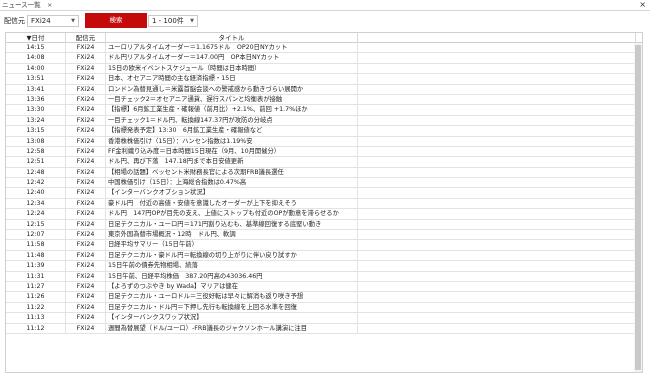  What do you see at coordinates (232, 110) in the screenshot?
I see `cell-title: 【指標】6月鉱工業生産・確報値（前月比）+2.1%、前回 +1.7%ほか` at bounding box center [232, 110].